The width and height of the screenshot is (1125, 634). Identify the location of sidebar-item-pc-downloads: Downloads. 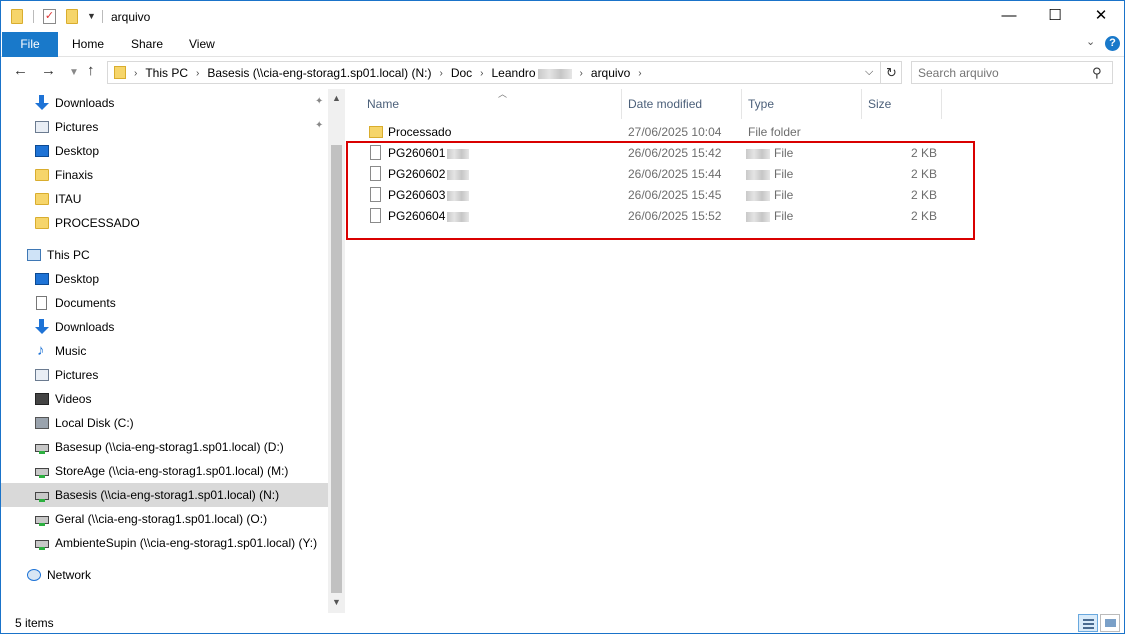
(164, 327).